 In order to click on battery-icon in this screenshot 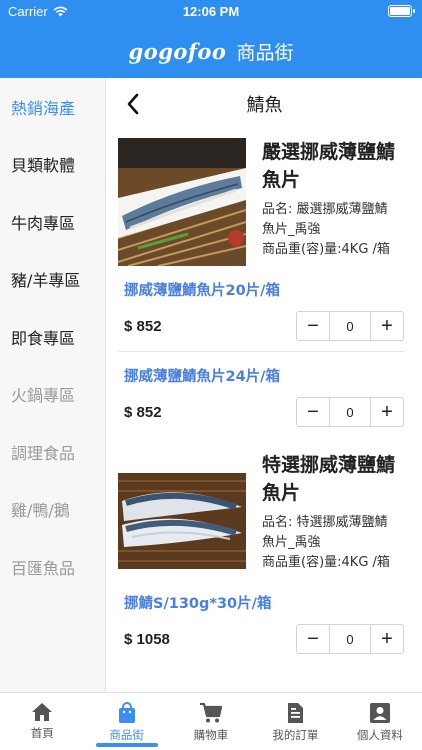, I will do `click(401, 11)`.